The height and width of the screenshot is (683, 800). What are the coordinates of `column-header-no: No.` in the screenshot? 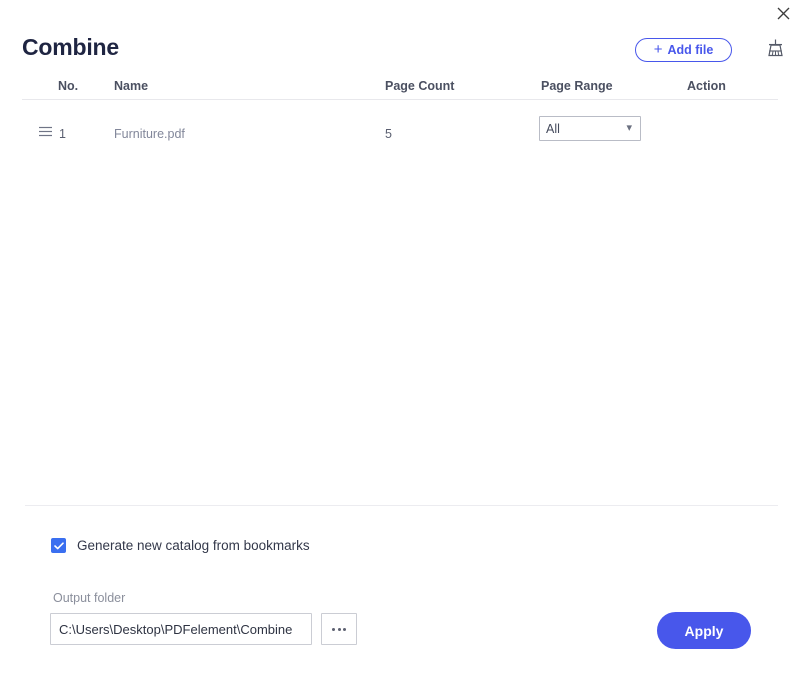 It's located at (68, 86).